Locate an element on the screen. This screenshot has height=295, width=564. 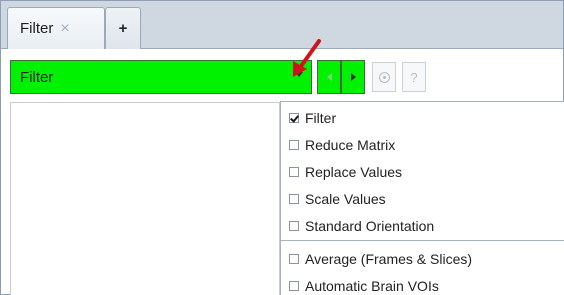
plus-icon: + is located at coordinates (123, 28).